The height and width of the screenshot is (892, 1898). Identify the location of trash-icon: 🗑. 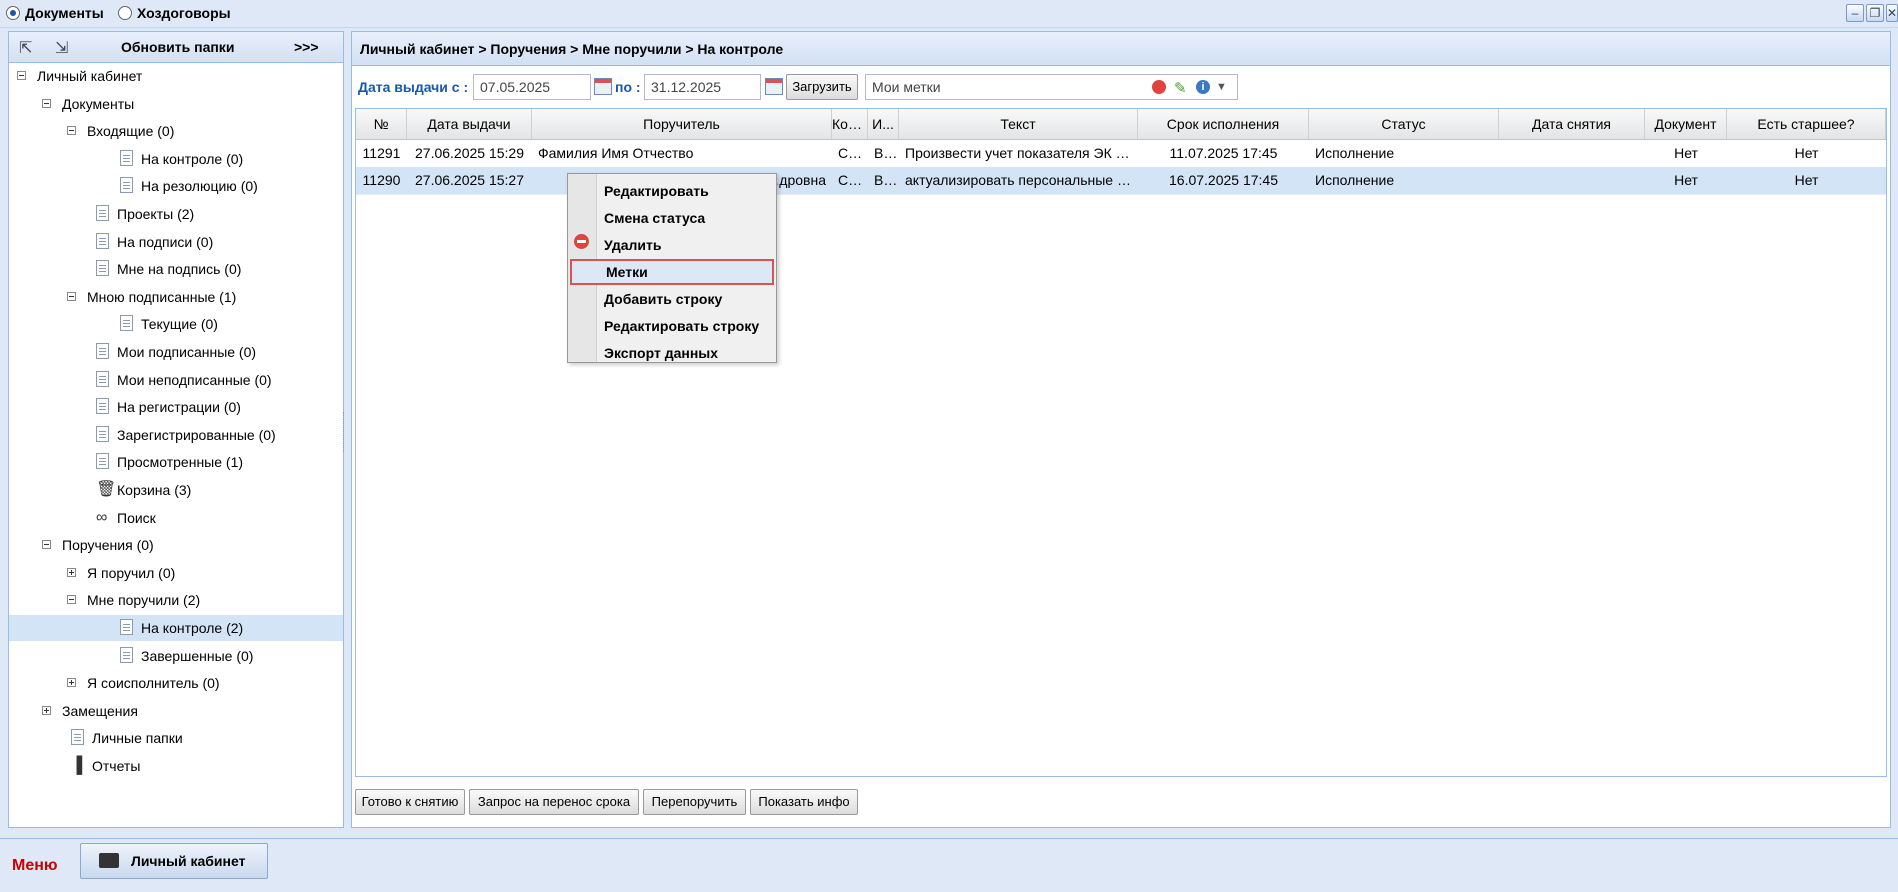
(106, 489).